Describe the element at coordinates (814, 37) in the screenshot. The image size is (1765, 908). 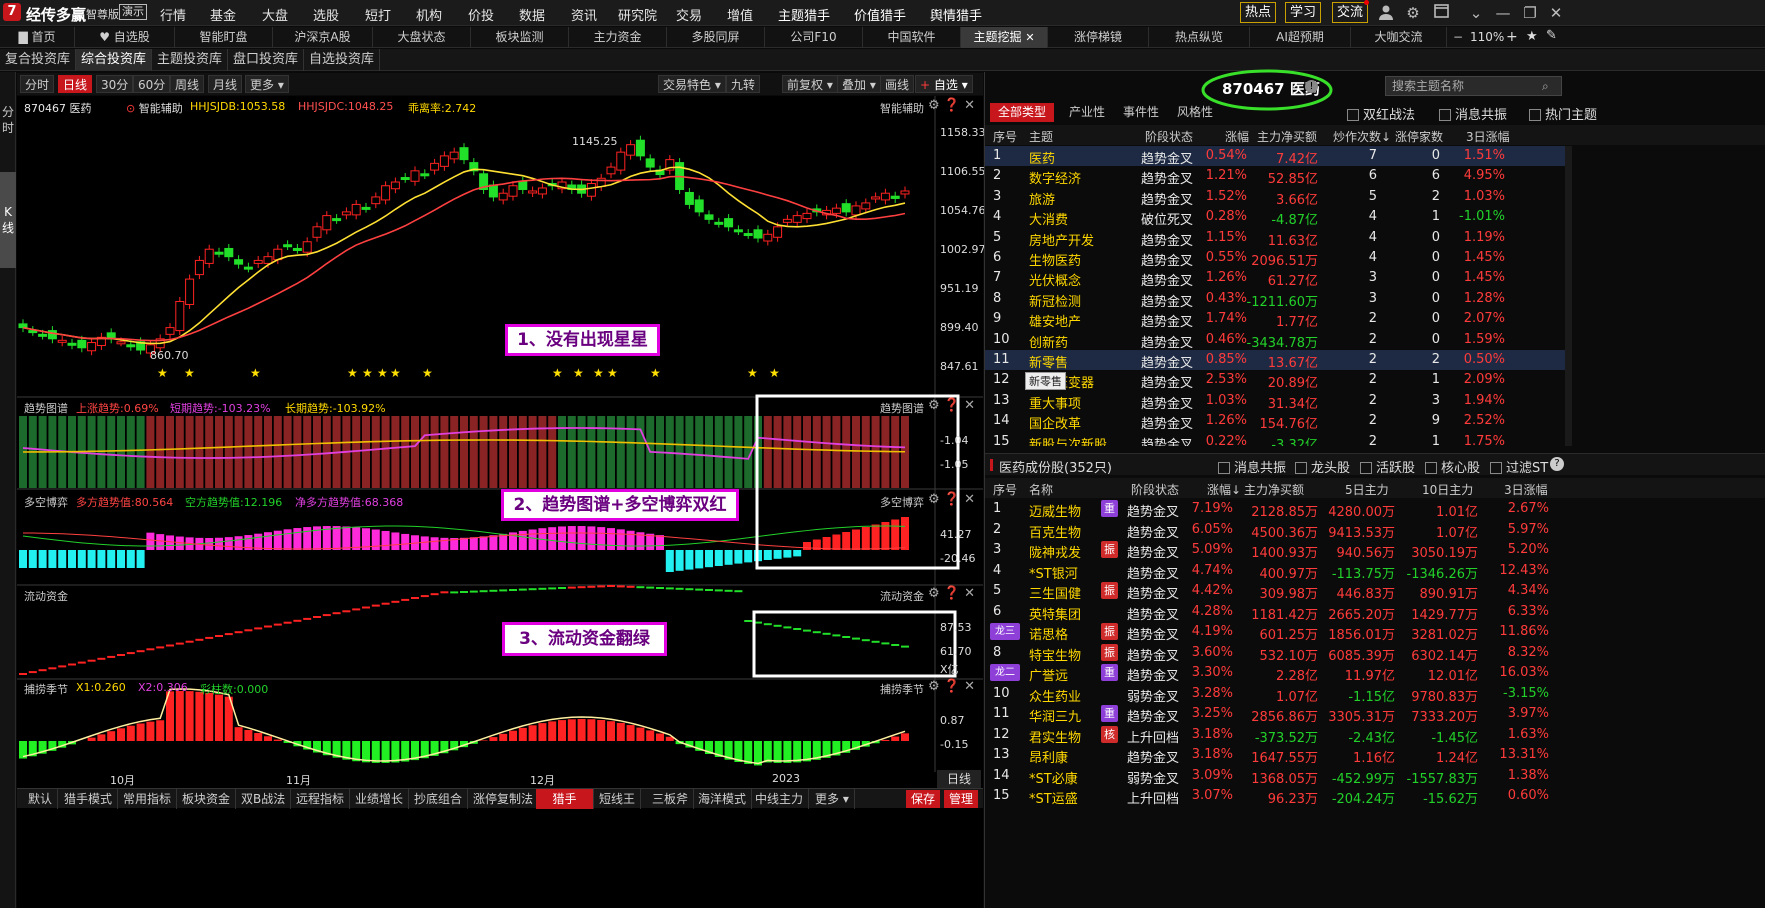
I see `tab-f10: 公司F10` at that location.